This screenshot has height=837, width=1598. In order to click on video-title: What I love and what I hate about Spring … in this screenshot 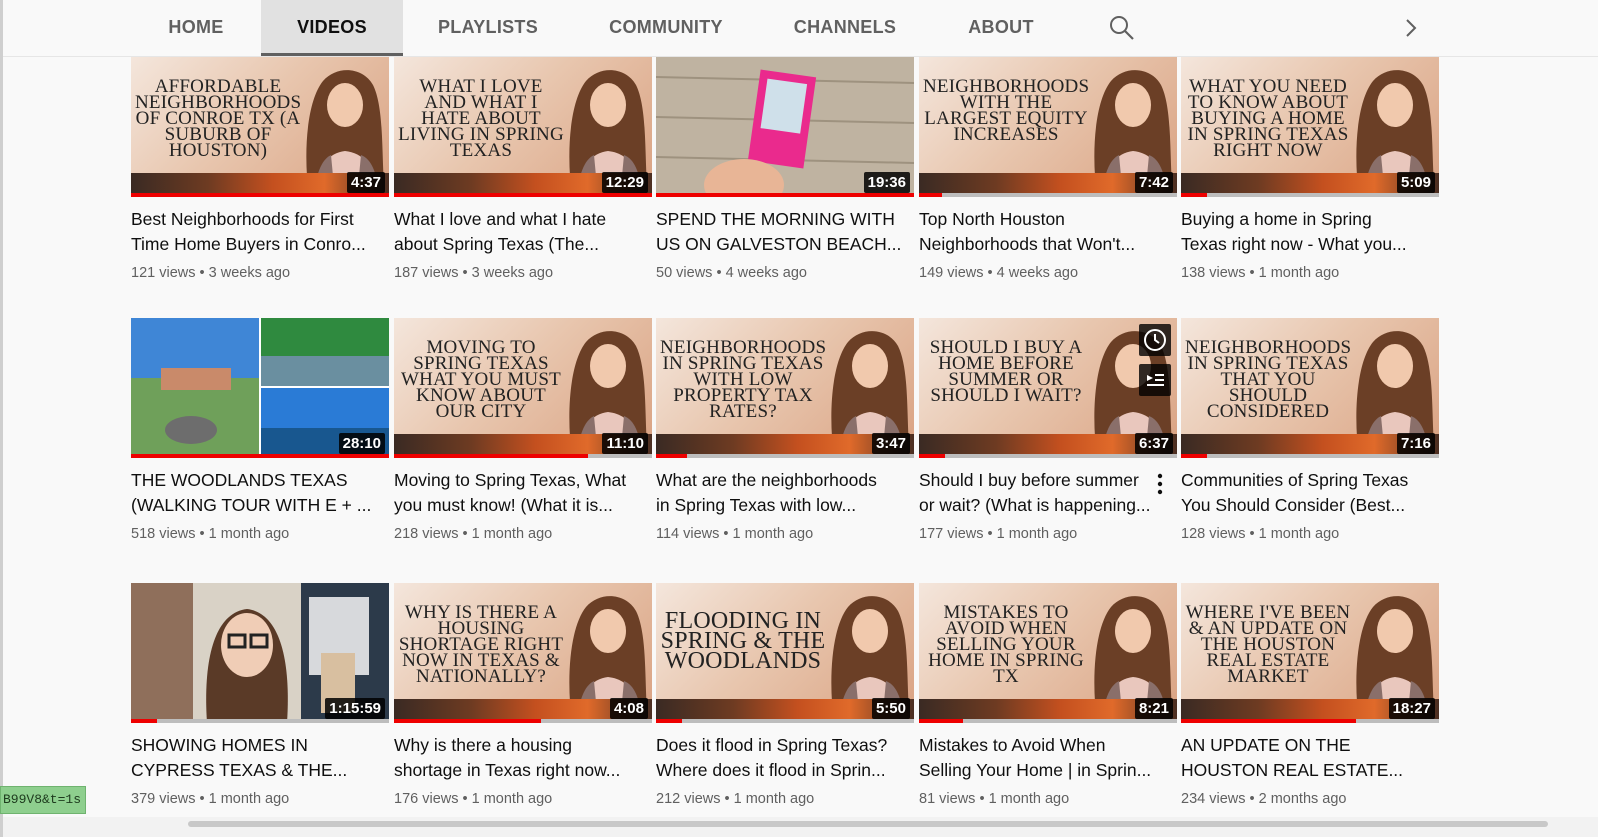, I will do `click(519, 232)`.